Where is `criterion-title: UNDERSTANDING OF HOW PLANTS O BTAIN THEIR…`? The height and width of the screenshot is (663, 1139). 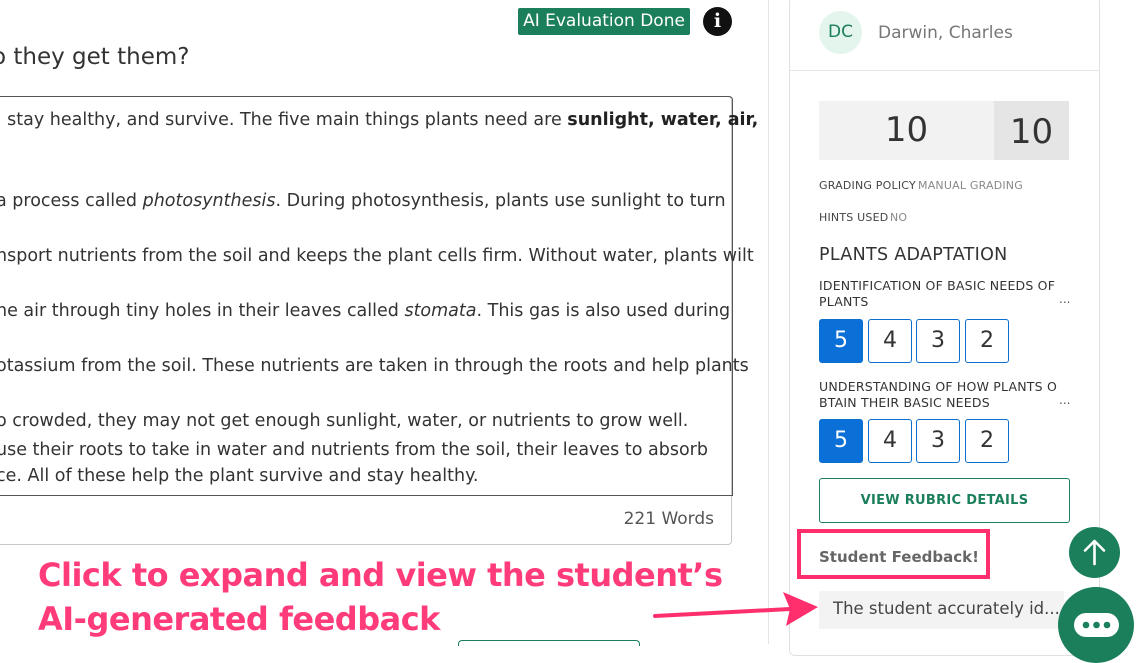
criterion-title: UNDERSTANDING OF HOW PLANTS O BTAIN THEIR… is located at coordinates (938, 394).